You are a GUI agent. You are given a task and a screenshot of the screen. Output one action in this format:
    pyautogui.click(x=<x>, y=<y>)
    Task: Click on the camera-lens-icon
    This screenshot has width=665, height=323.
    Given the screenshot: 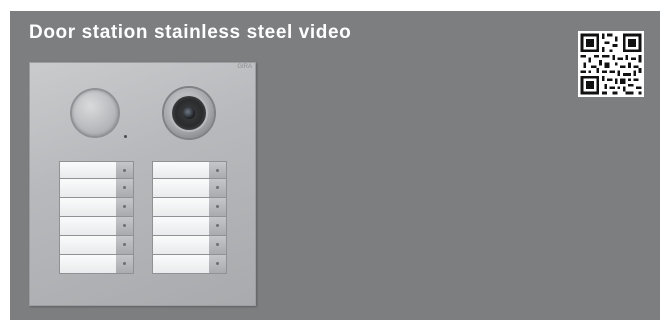 What is the action you would take?
    pyautogui.click(x=189, y=113)
    